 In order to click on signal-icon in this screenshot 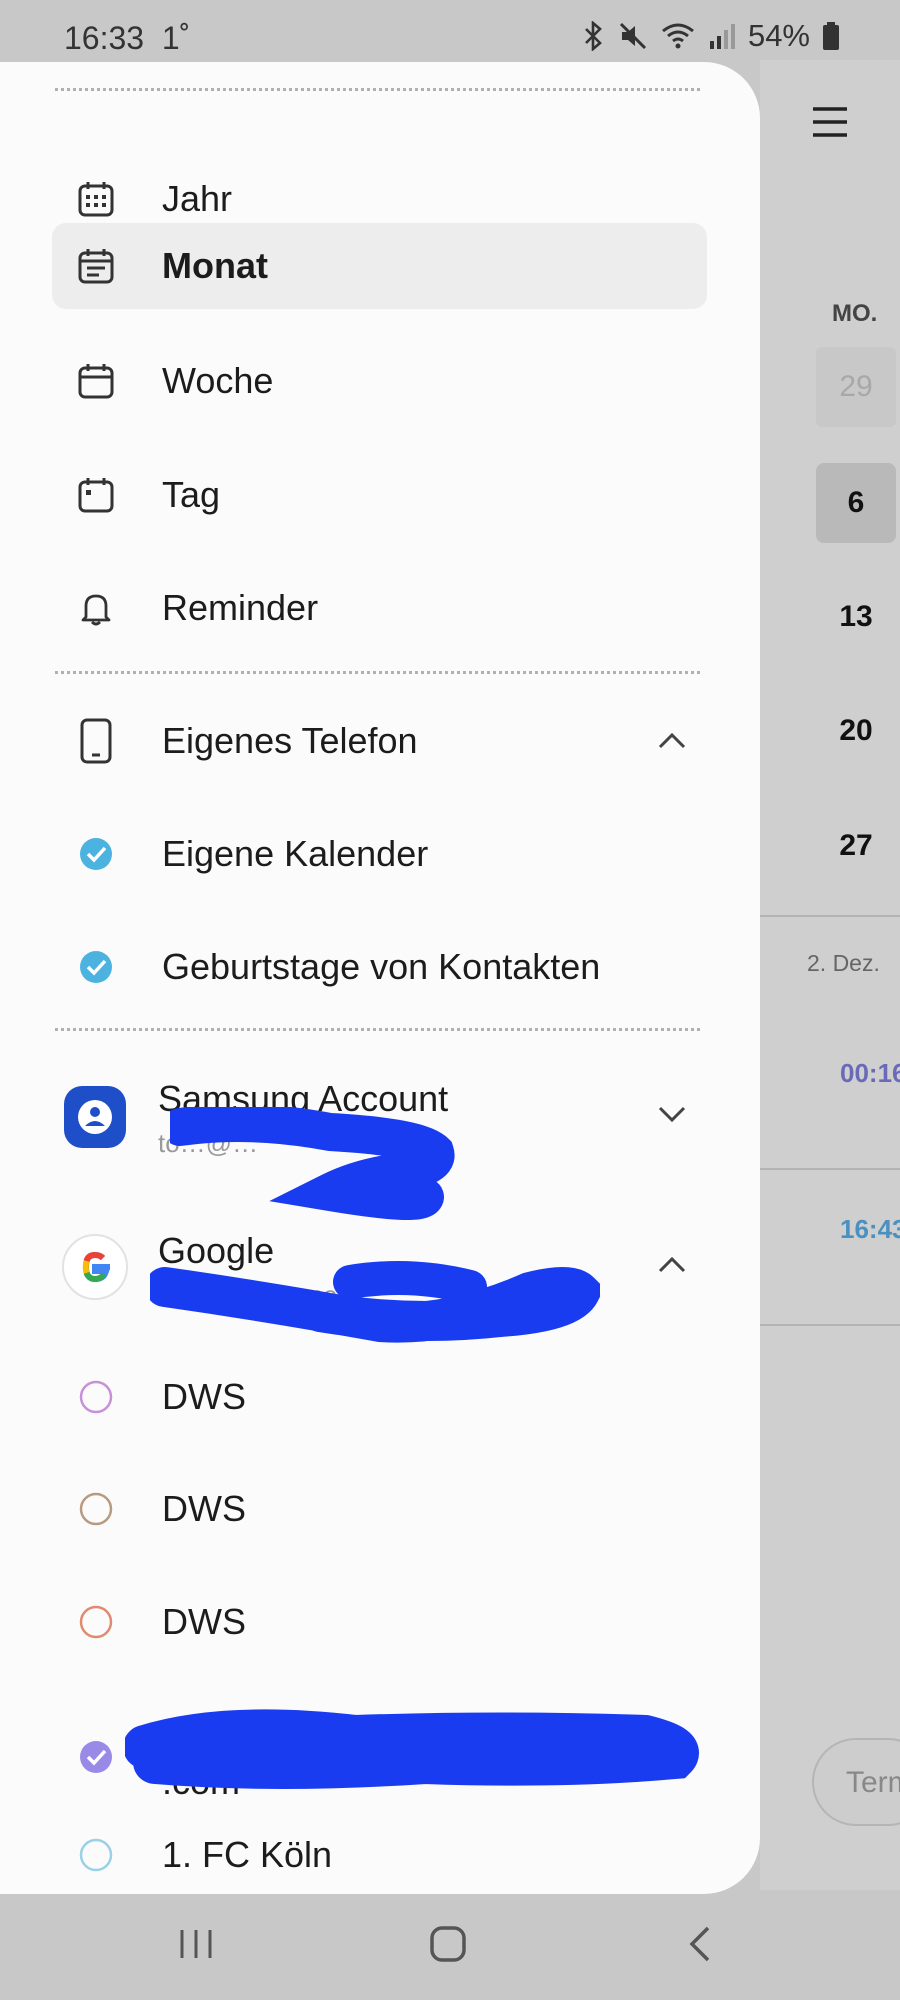, I will do `click(722, 36)`.